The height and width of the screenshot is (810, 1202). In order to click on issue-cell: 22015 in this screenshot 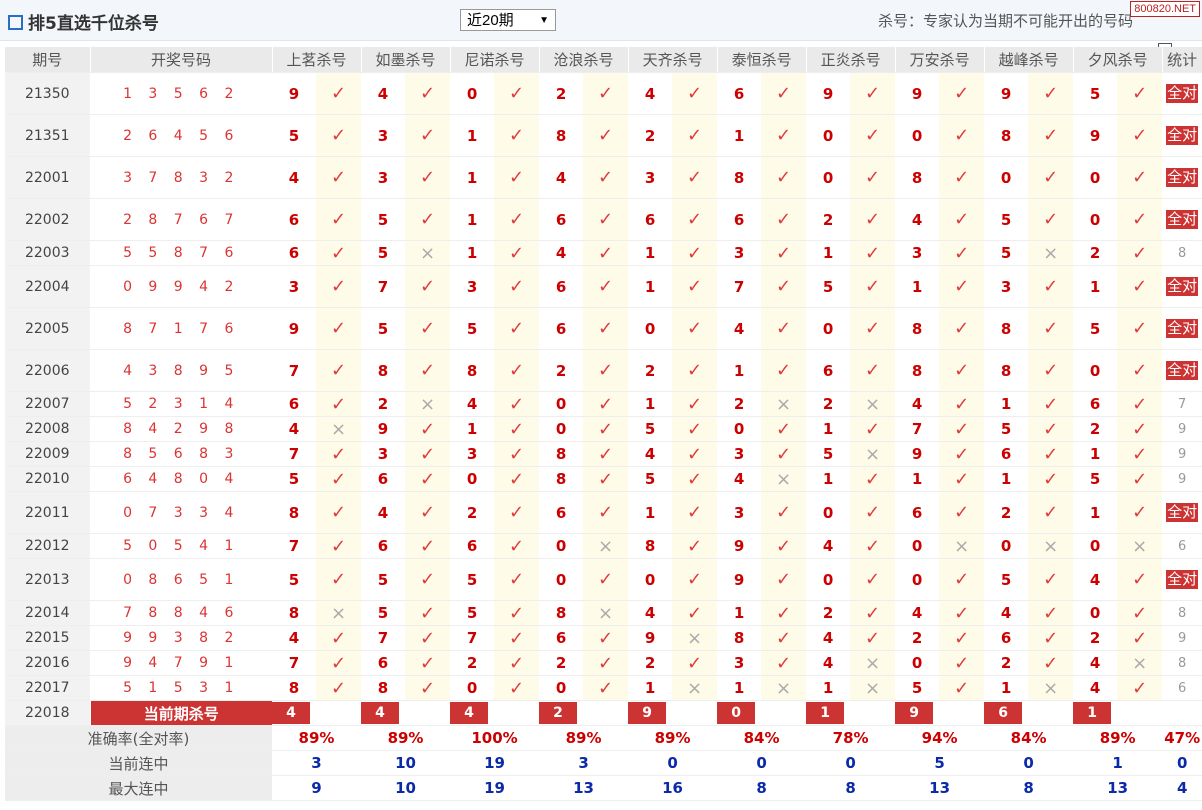, I will do `click(48, 638)`.